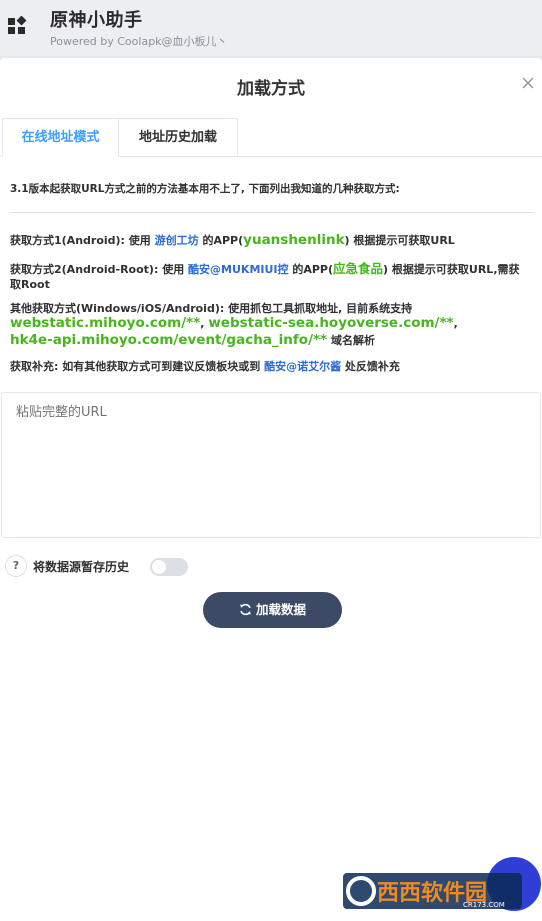 This screenshot has width=542, height=921. What do you see at coordinates (96, 20) in the screenshot?
I see `app-title: 原神小助手` at bounding box center [96, 20].